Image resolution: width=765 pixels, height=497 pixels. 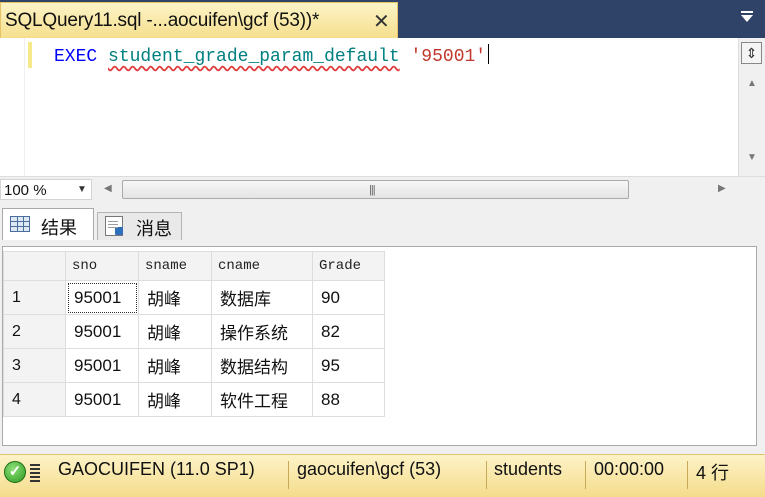 I want to click on chevron-down-icon: ▼, so click(x=82, y=189).